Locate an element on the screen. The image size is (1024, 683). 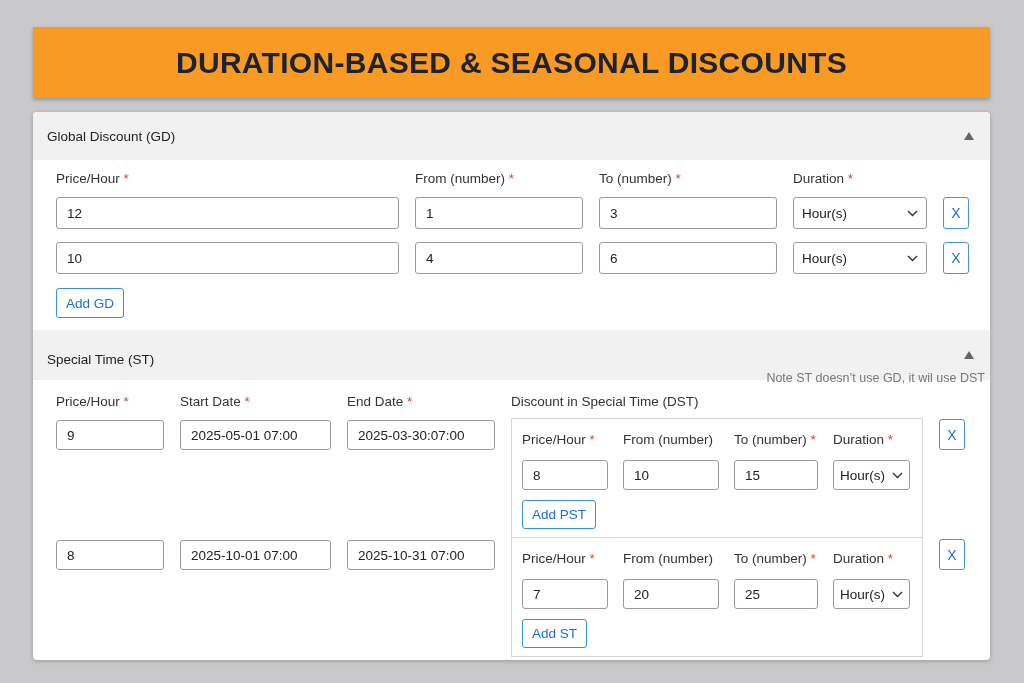
from-input: 20 is located at coordinates (671, 594).